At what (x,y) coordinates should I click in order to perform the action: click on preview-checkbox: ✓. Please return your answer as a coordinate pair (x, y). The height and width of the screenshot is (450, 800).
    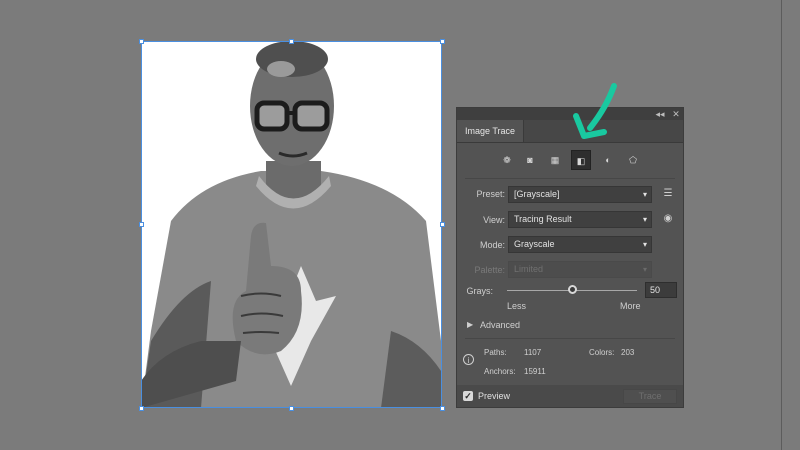
    Looking at the image, I should click on (468, 396).